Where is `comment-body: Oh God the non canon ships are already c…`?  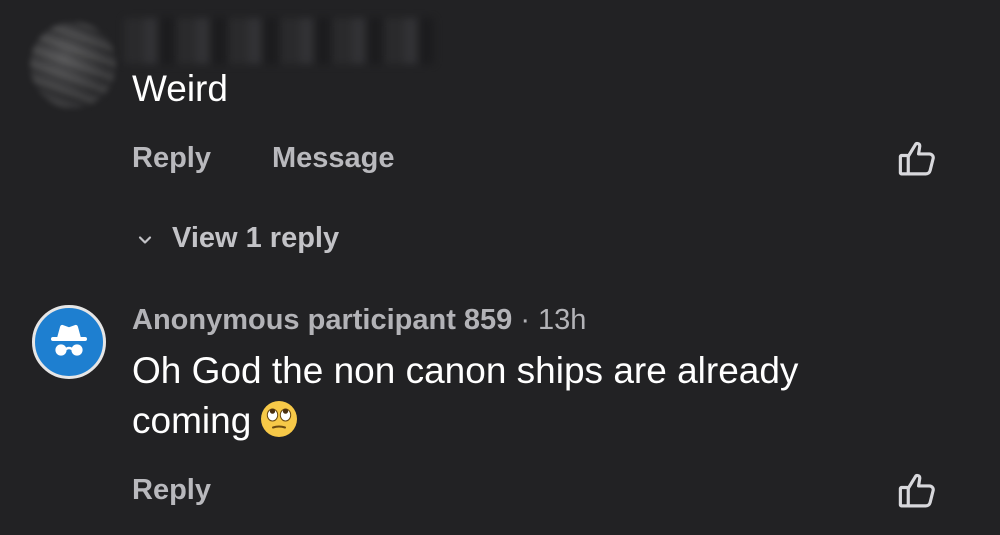
comment-body: Oh God the non canon ships are already c… is located at coordinates (465, 395).